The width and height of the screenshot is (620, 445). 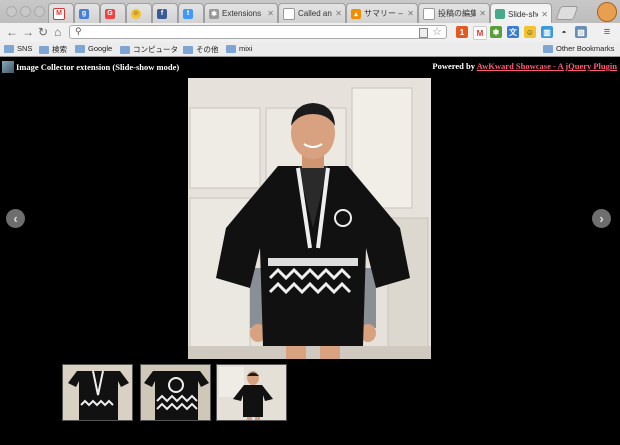 What do you see at coordinates (57, 32) in the screenshot?
I see `home-icon: ⌂` at bounding box center [57, 32].